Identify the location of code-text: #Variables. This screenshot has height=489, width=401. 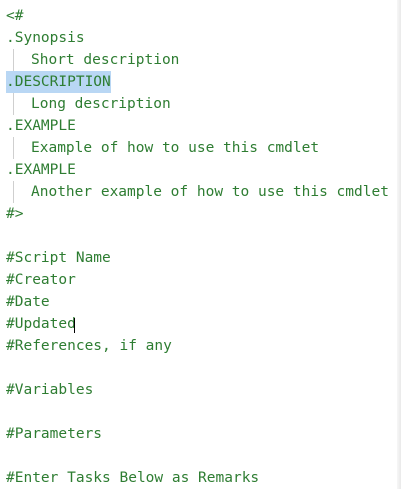
(50, 390).